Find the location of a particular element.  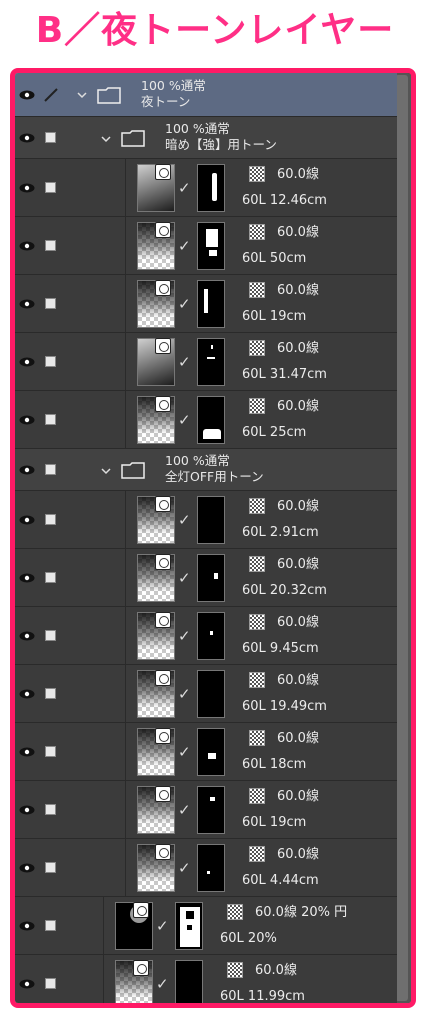

layer-info-label: 60L 20.32cm is located at coordinates (284, 590).